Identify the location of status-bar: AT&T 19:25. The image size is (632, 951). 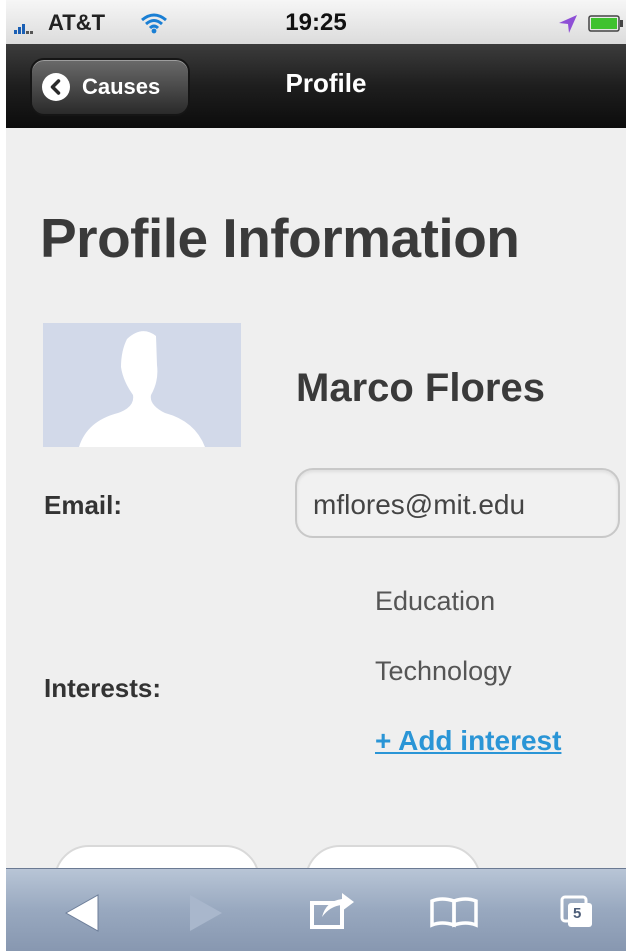
(316, 22).